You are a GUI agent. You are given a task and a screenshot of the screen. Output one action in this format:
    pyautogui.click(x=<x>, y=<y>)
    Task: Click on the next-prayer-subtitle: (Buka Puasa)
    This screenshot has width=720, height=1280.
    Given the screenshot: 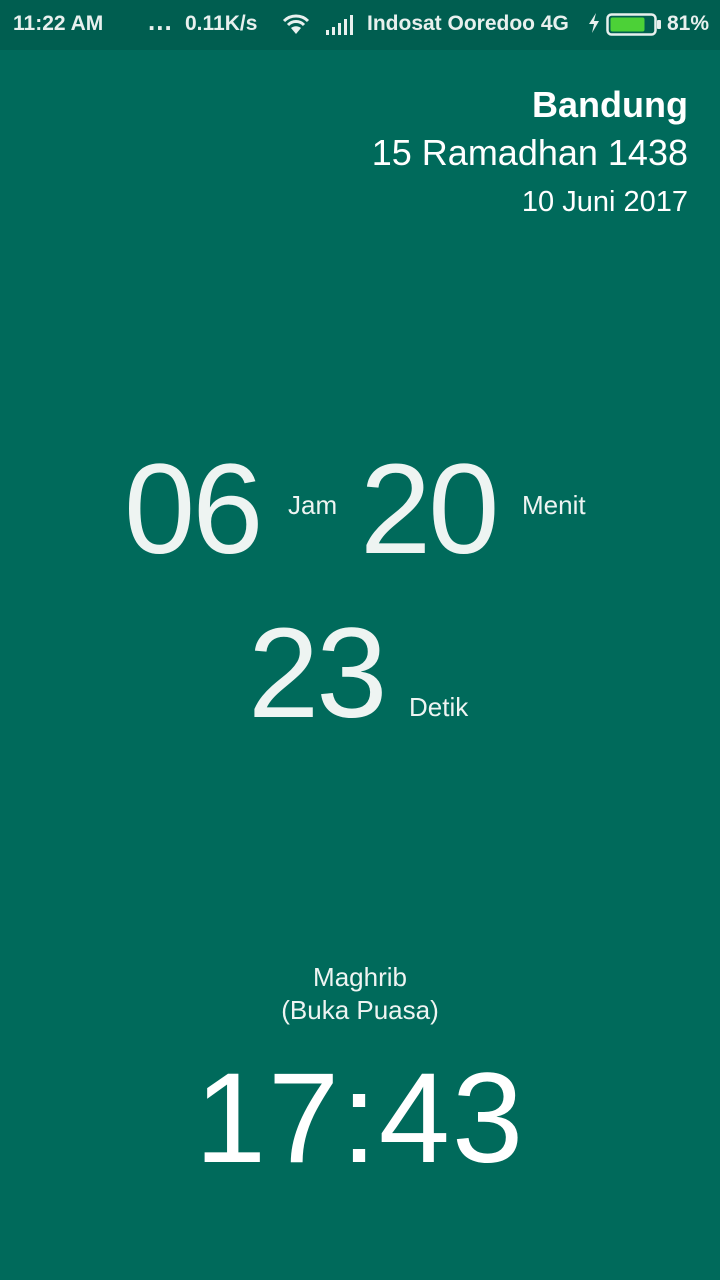 What is the action you would take?
    pyautogui.click(x=360, y=1010)
    